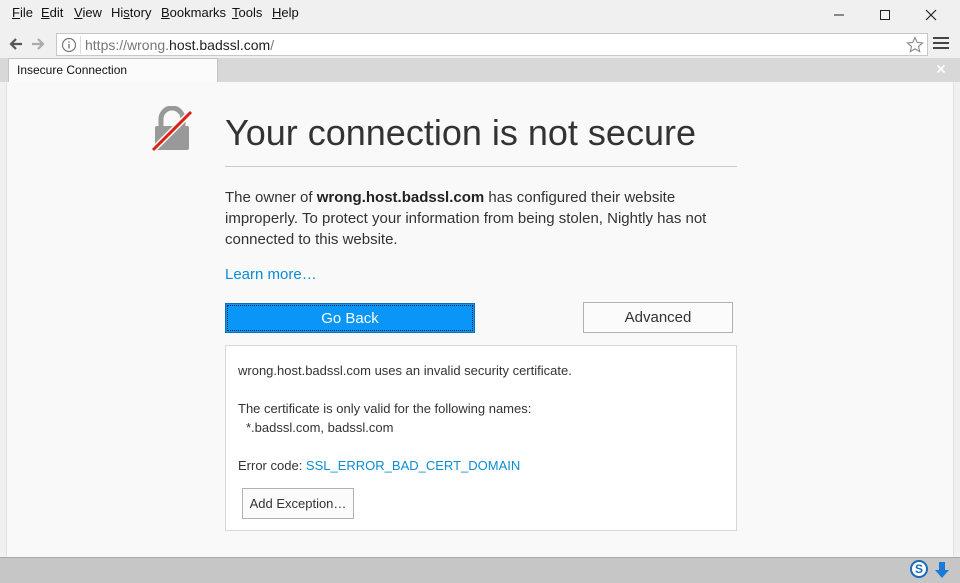  Describe the element at coordinates (179, 45) in the screenshot. I see `url-text: https://wrong.host.badssl.com/` at that location.